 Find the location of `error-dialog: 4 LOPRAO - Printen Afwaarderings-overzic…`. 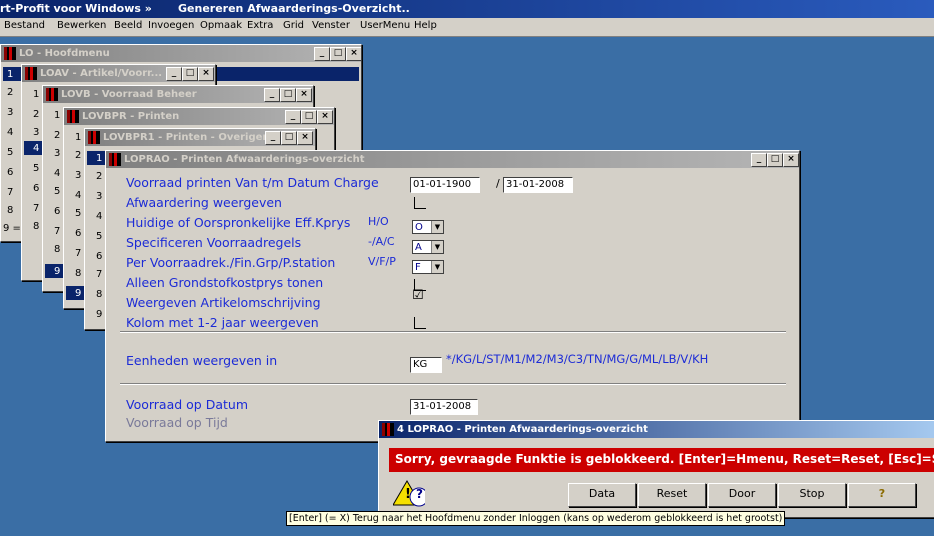

error-dialog: 4 LOPRAO - Printen Afwaarderings-overzic… is located at coordinates (656, 469).